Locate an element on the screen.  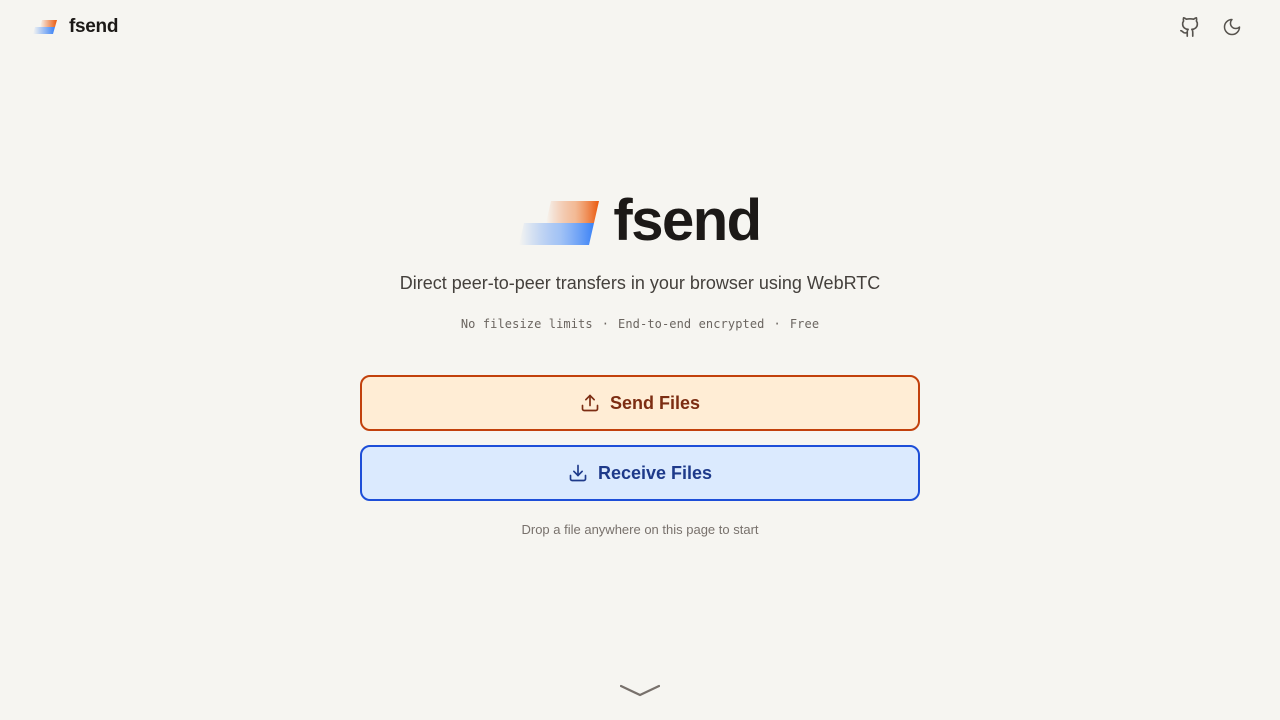
theme-toggle-button is located at coordinates (1232, 27).